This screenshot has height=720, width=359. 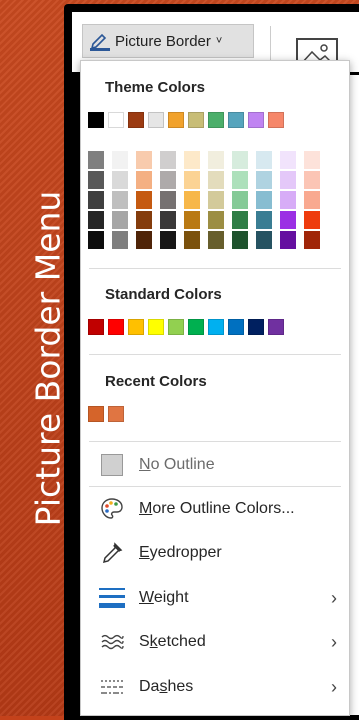 I want to click on slide-title-text: Picture Border Menu, so click(x=48, y=358).